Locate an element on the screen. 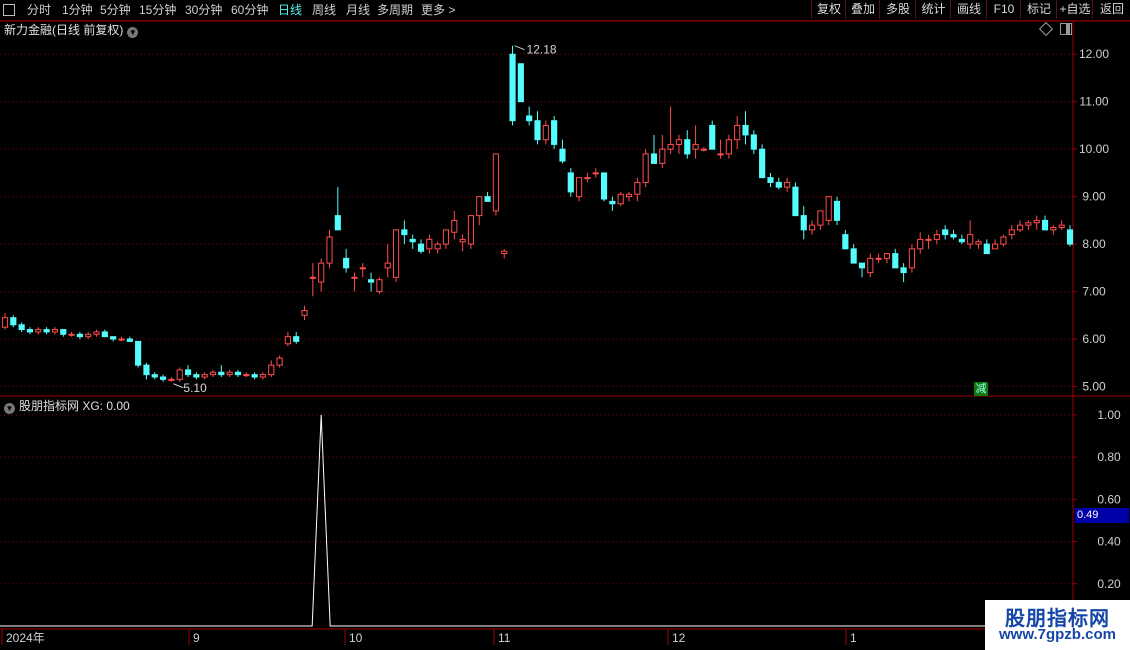 Image resolution: width=1130 pixels, height=650 pixels. indicator-tick-label: 0.20 is located at coordinates (1109, 584).